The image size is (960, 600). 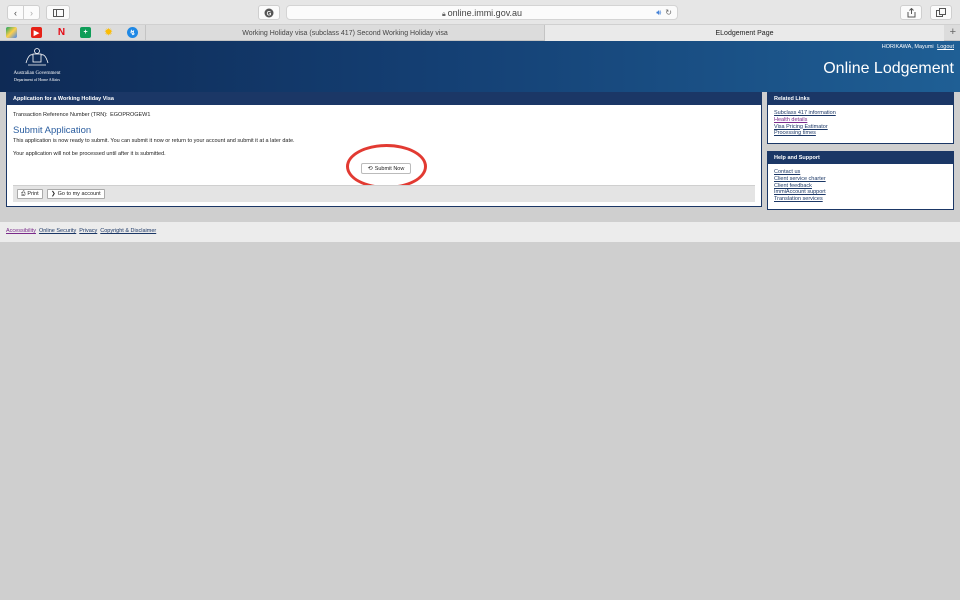 I want to click on footer-copyright: Copyright & Disclaimer, so click(x=128, y=231).